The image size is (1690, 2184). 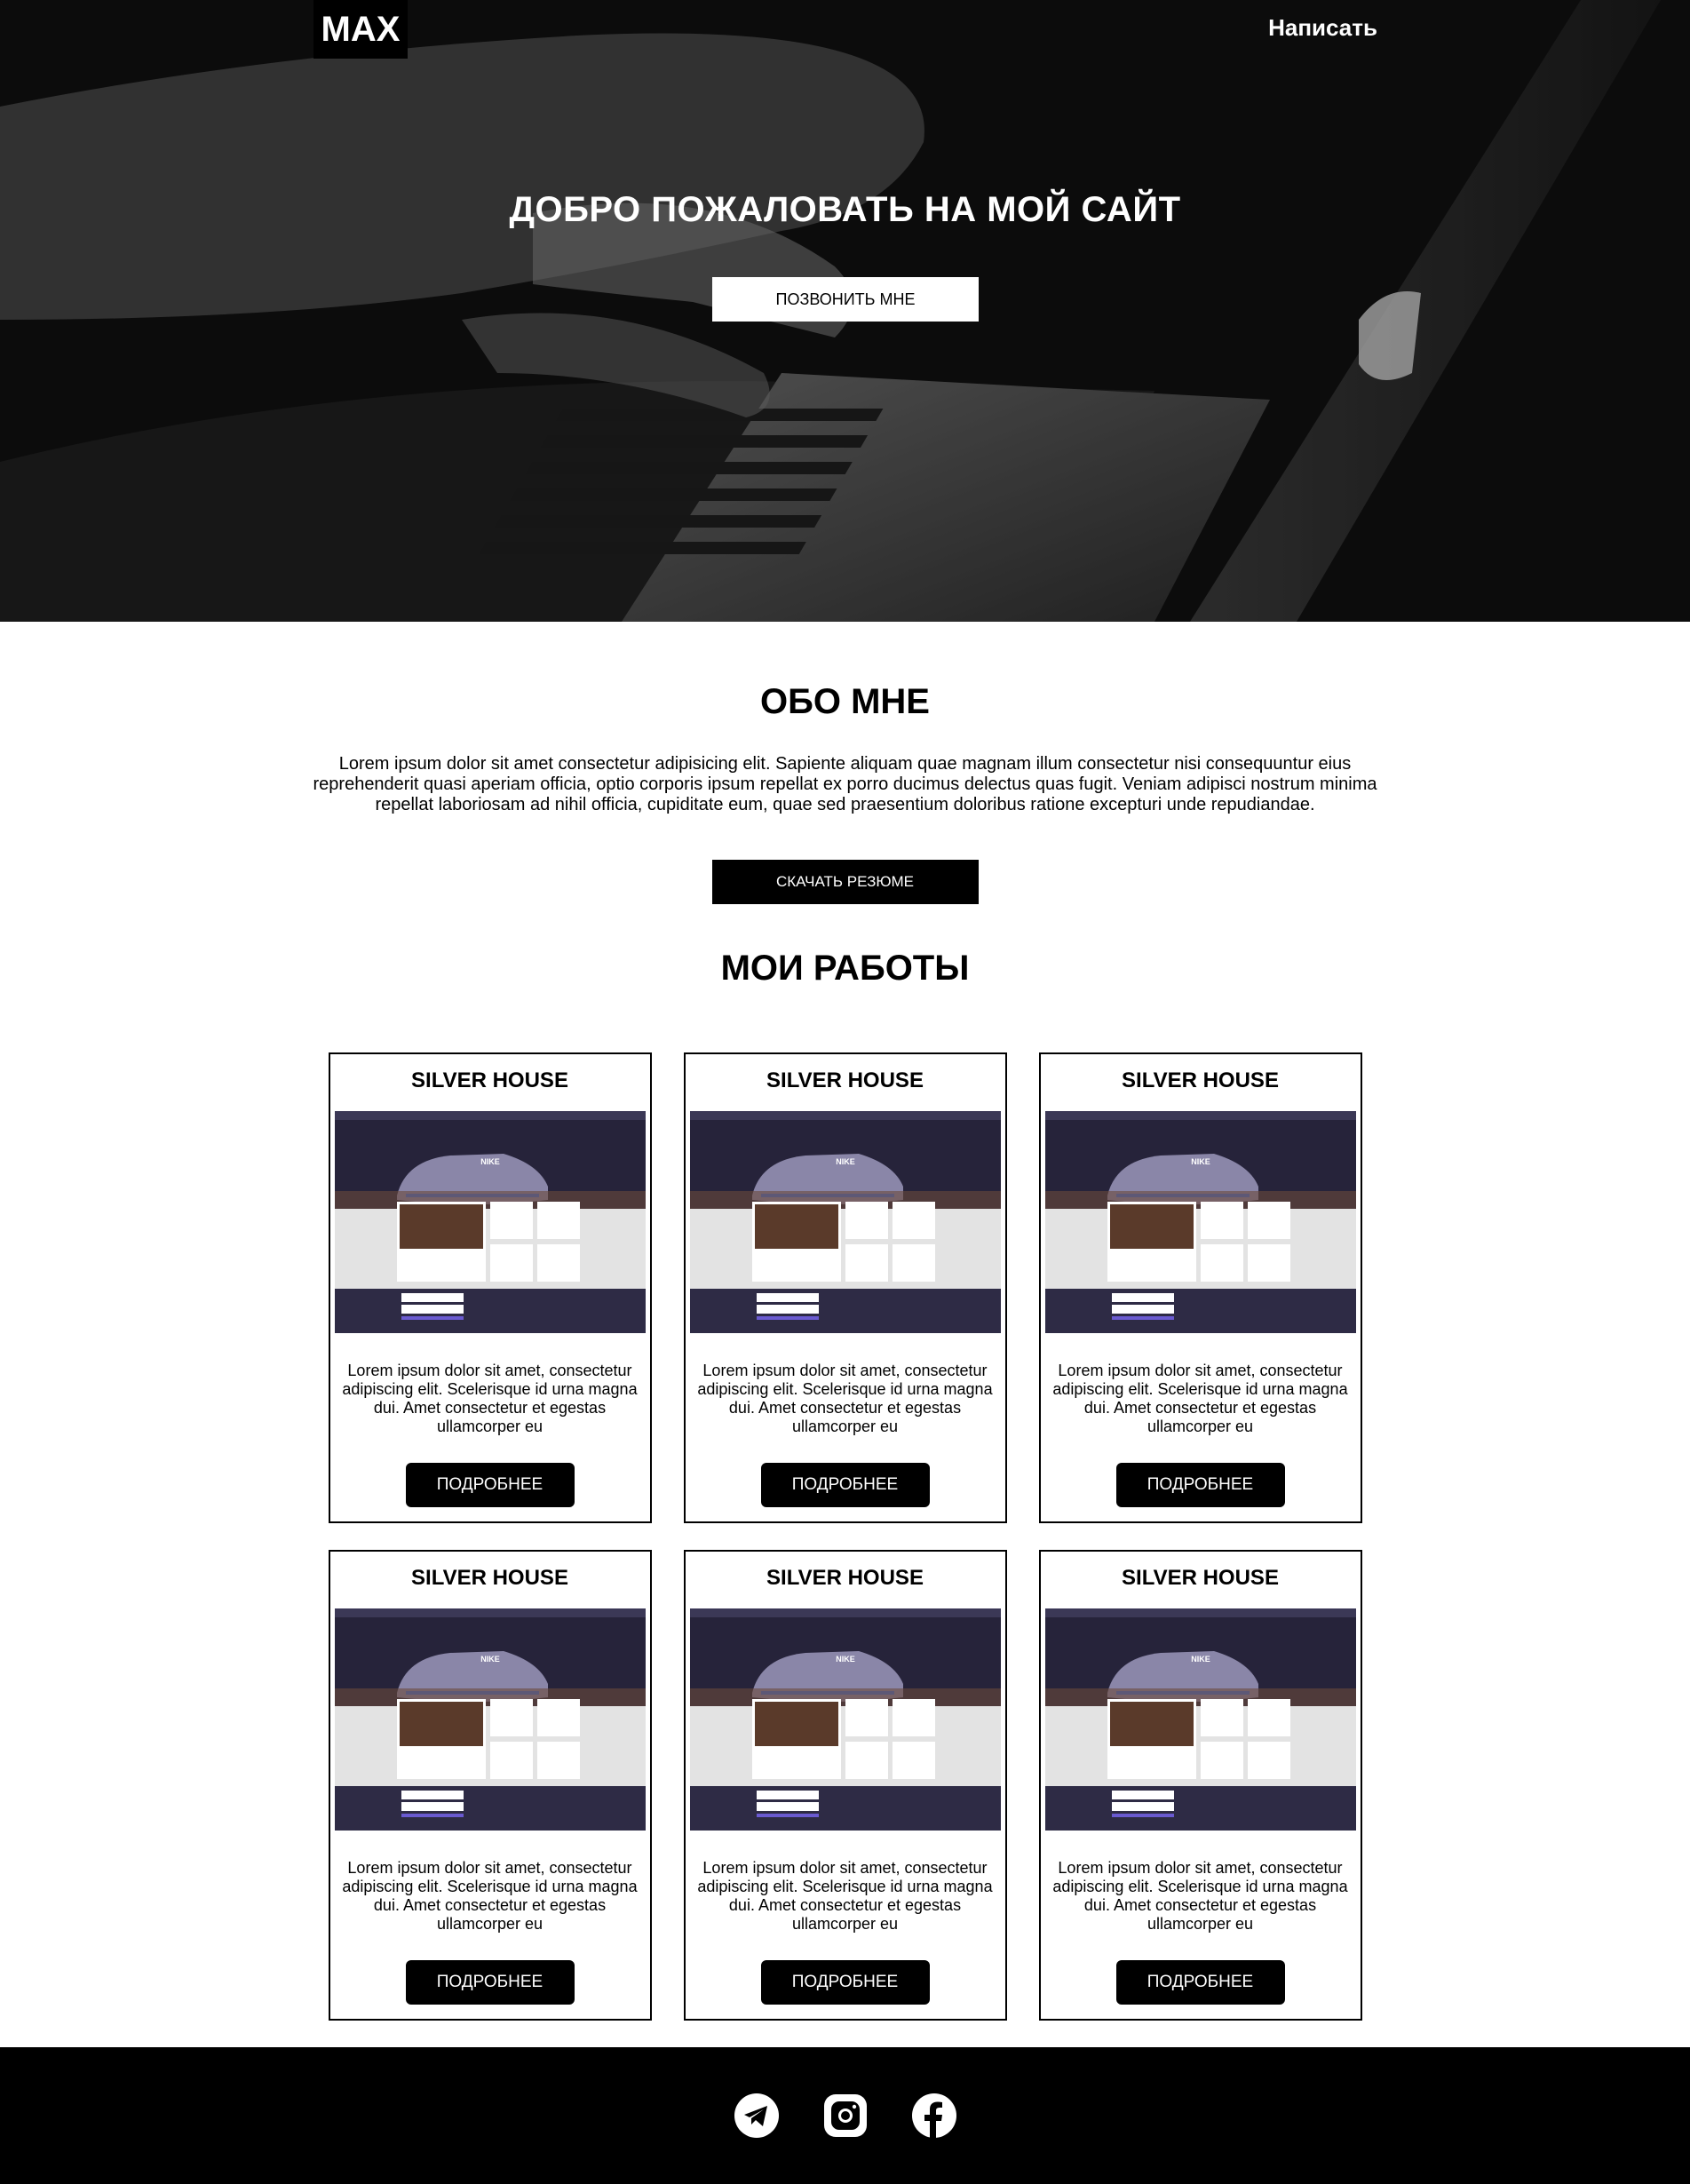 What do you see at coordinates (845, 209) in the screenshot?
I see `hero-title: ДОБРО ПОЖАЛОВАТЬ НА МОЙ САЙТ` at bounding box center [845, 209].